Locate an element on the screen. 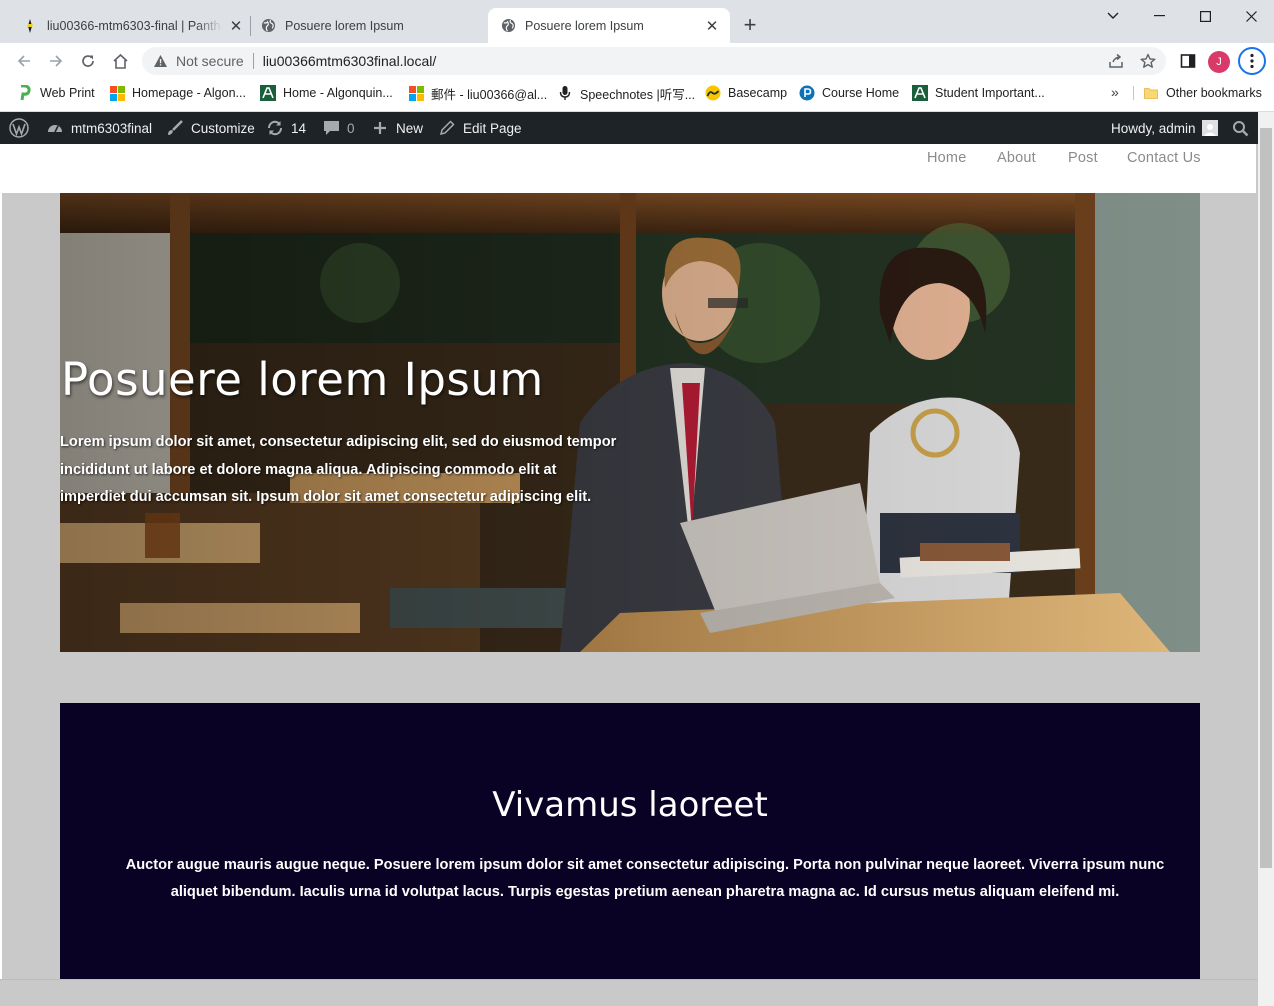  nav-home: Home is located at coordinates (946, 158).